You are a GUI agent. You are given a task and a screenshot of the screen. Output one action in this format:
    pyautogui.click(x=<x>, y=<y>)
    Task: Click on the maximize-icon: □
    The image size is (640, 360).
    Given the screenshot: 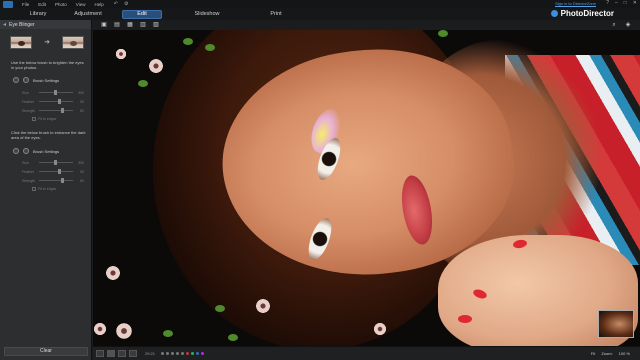 What is the action you would take?
    pyautogui.click(x=625, y=3)
    